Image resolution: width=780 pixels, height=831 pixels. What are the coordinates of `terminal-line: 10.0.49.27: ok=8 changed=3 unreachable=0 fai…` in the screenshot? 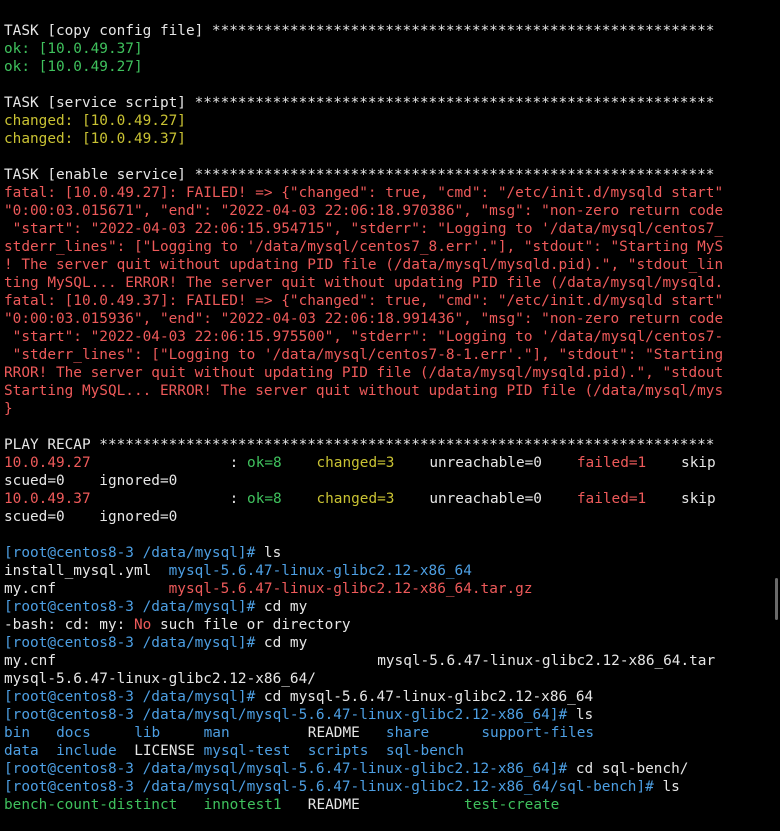 It's located at (390, 463).